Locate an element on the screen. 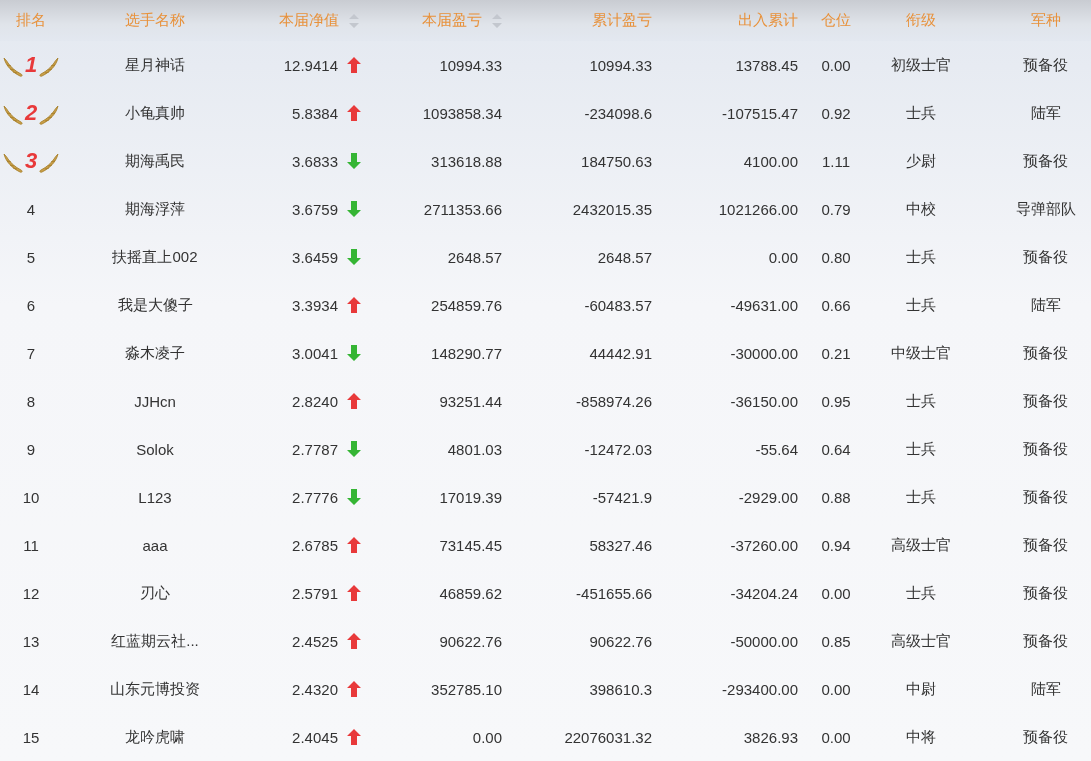 Image resolution: width=1091 pixels, height=761 pixels. total-pnl: -234098.6 is located at coordinates (618, 113).